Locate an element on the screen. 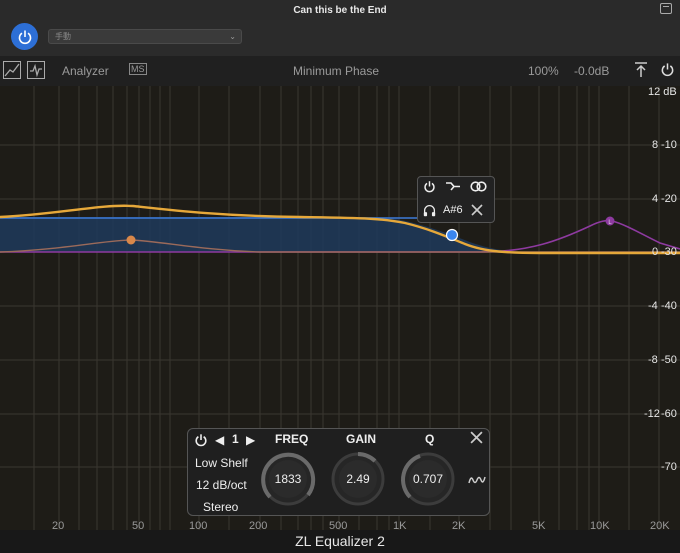  popup-power-icon is located at coordinates (429, 188).